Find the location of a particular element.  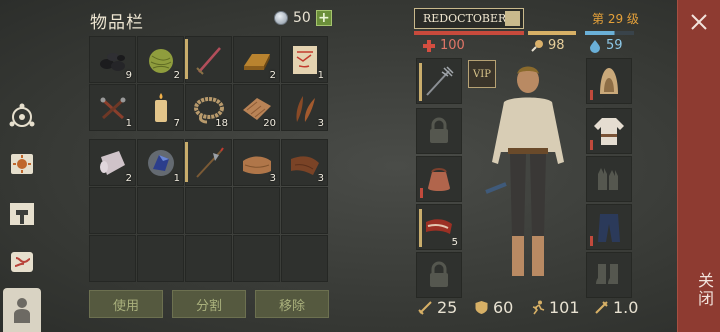

sun-book-icon is located at coordinates (22, 164).